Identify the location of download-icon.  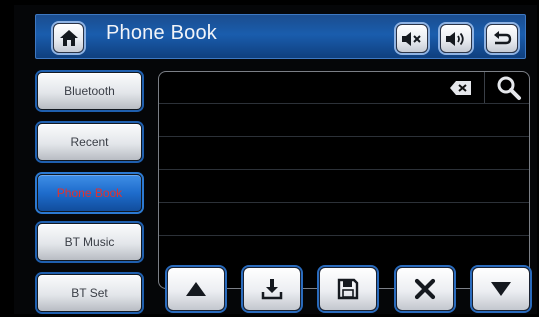
(272, 289).